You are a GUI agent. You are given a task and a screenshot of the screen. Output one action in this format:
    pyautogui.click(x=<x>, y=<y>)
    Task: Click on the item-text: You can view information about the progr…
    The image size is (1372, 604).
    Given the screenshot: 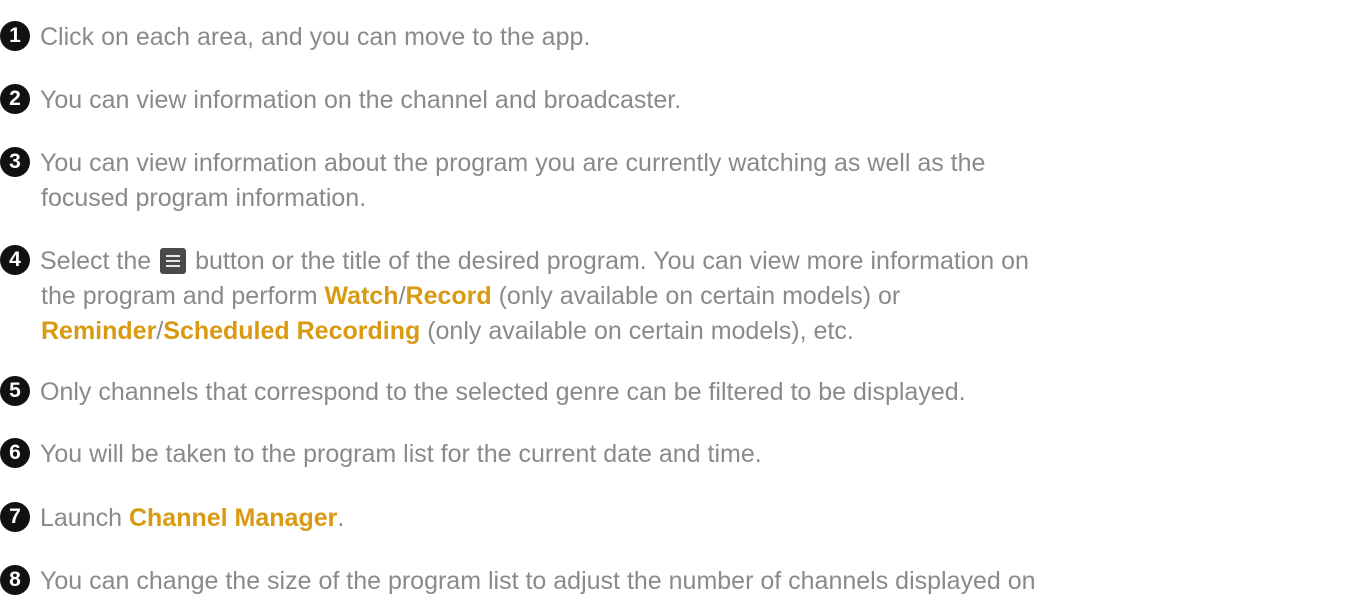 What is the action you would take?
    pyautogui.click(x=513, y=163)
    